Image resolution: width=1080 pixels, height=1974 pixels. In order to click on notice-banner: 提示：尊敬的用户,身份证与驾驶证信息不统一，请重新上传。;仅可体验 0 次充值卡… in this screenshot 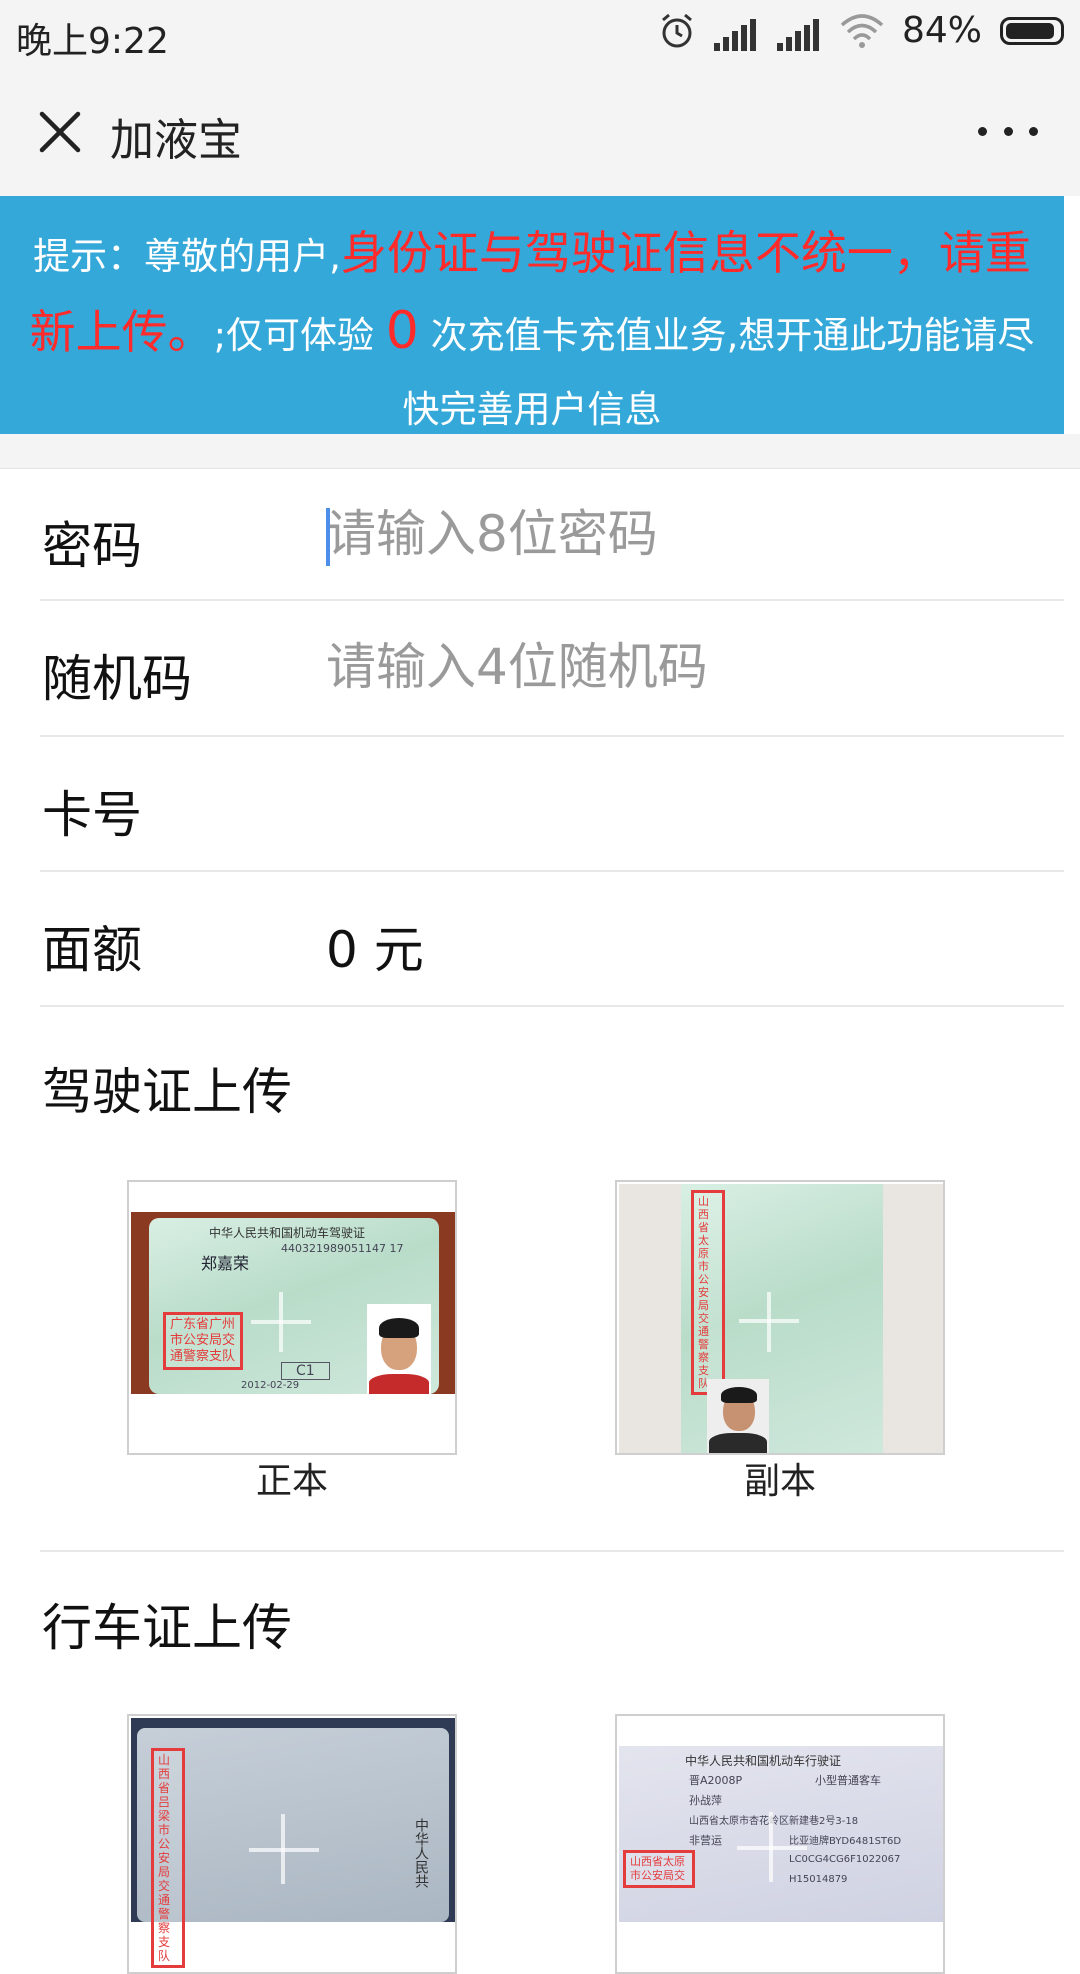, I will do `click(532, 315)`.